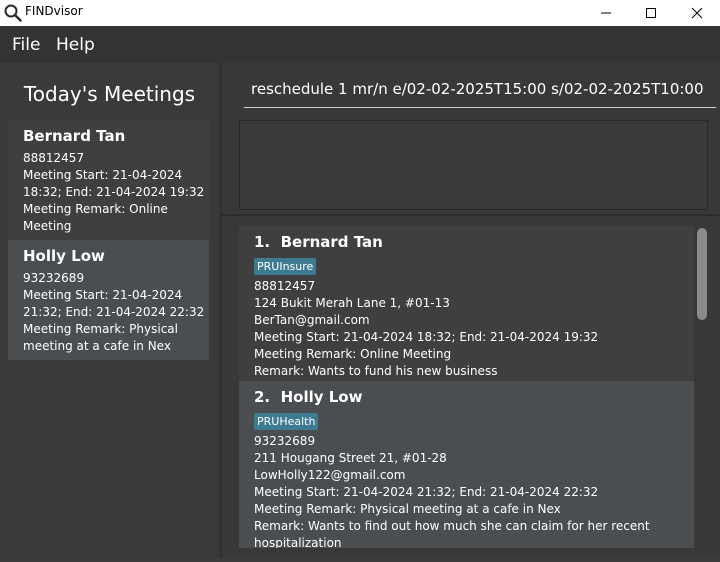 Image resolution: width=720 pixels, height=562 pixels. What do you see at coordinates (109, 94) in the screenshot?
I see `todays-meetings-title: Today's Meetings` at bounding box center [109, 94].